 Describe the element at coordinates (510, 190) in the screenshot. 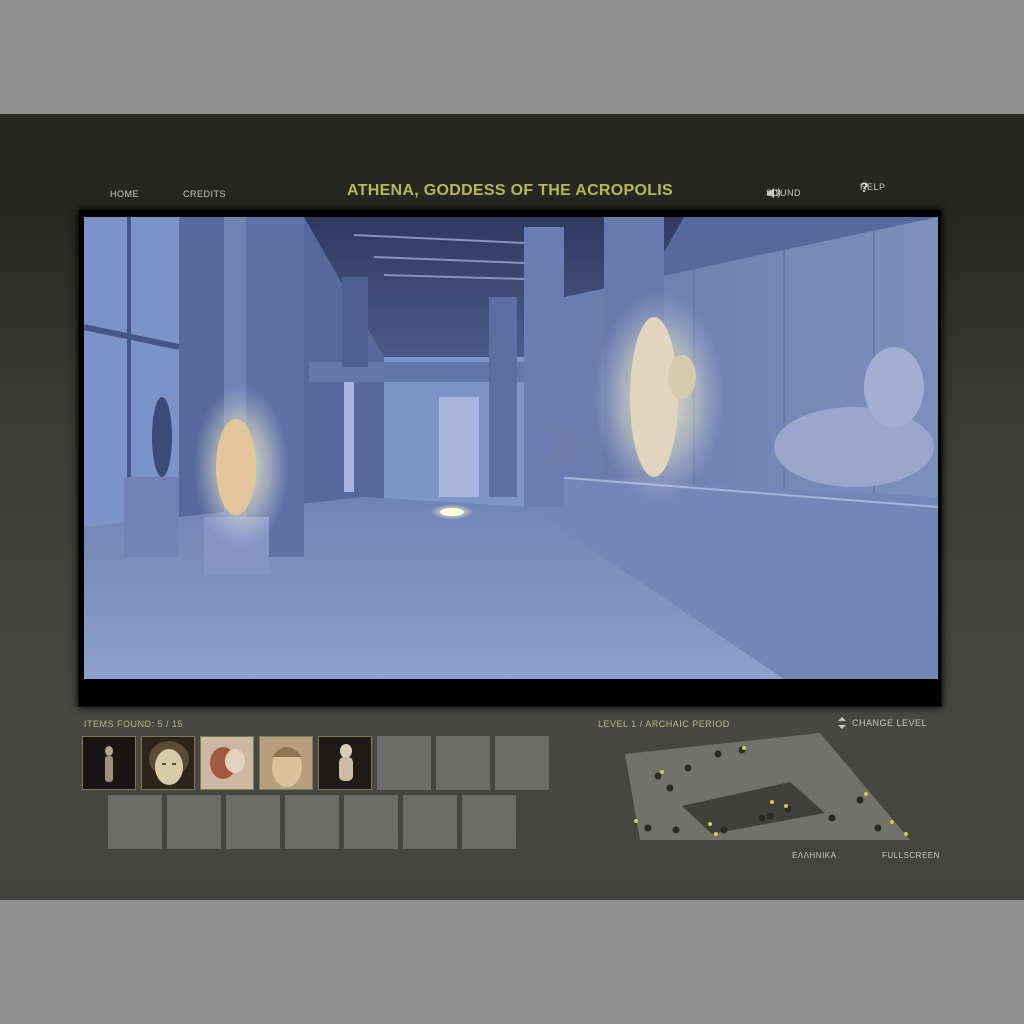

I see `game-title: ATHENA, GODDESS OF THE ACROPOLIS` at that location.